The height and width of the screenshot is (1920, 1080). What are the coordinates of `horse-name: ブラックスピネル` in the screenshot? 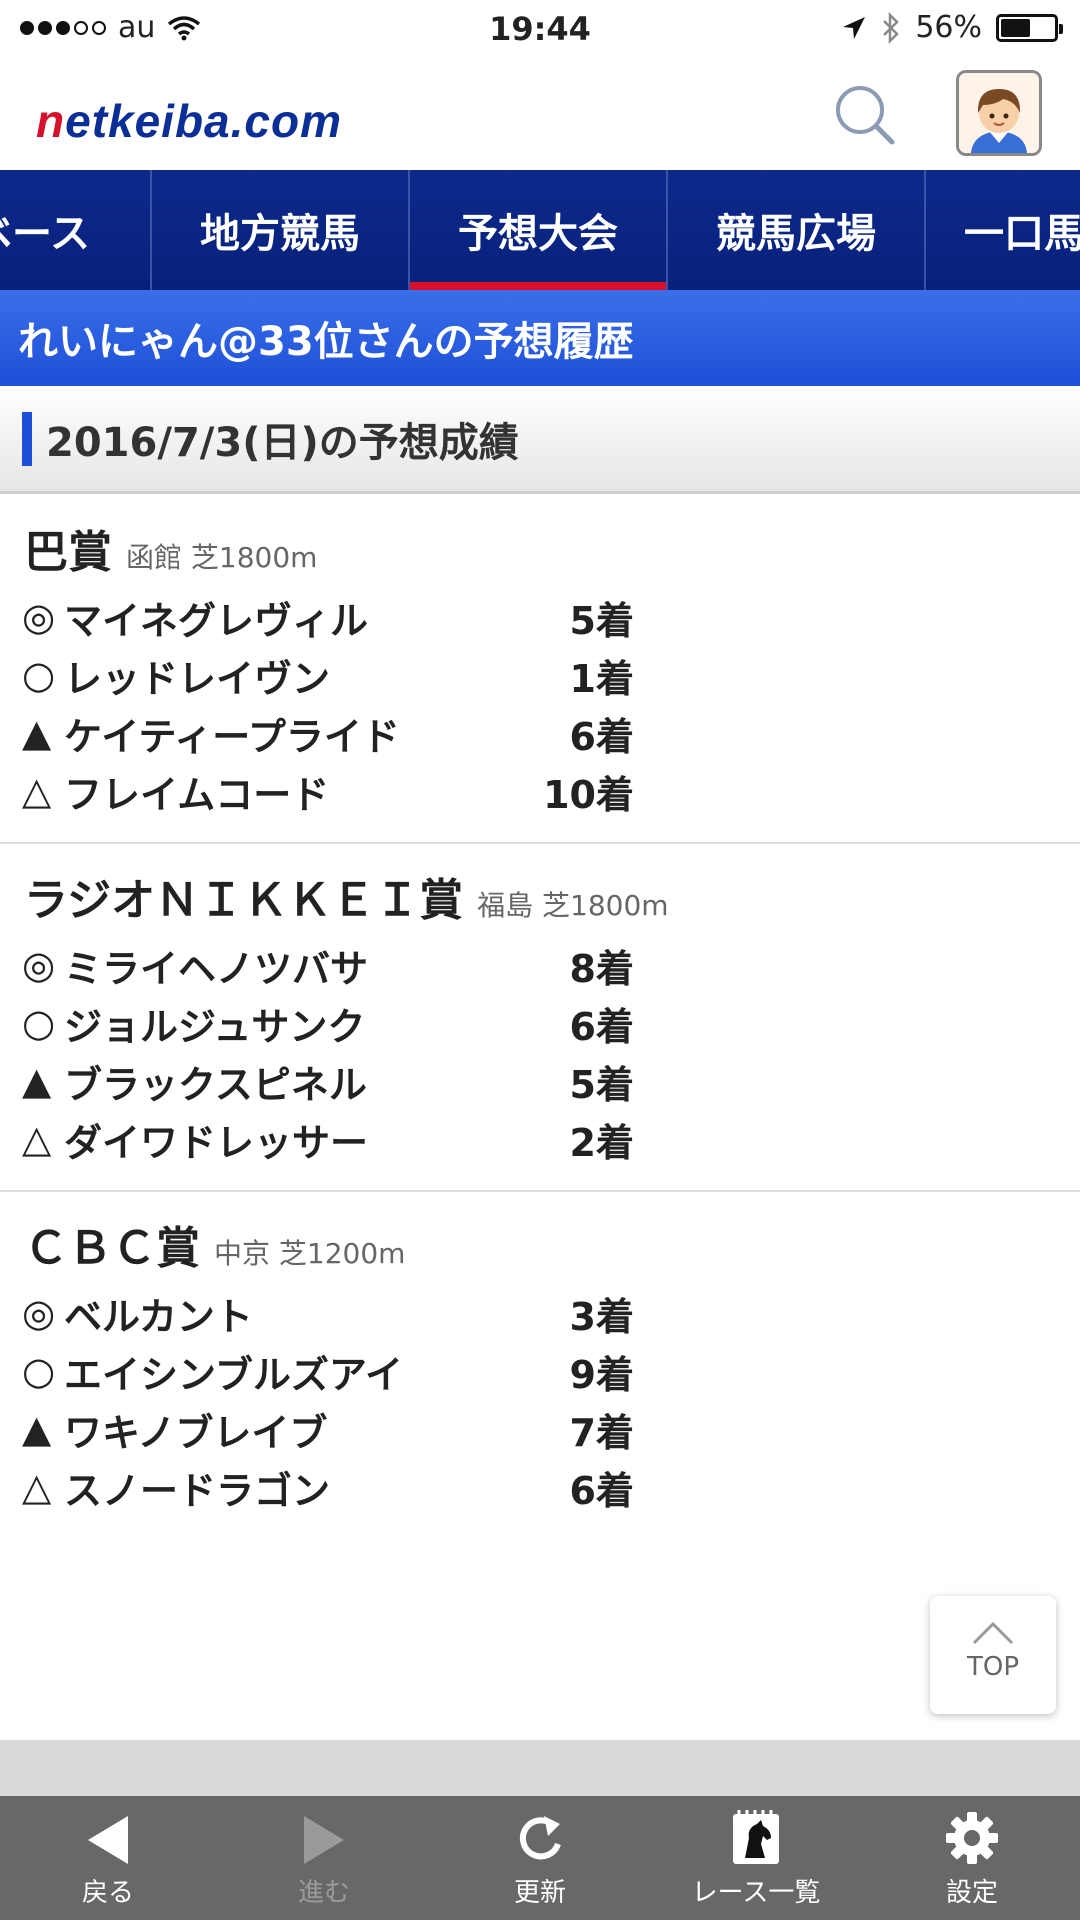 It's located at (215, 1084).